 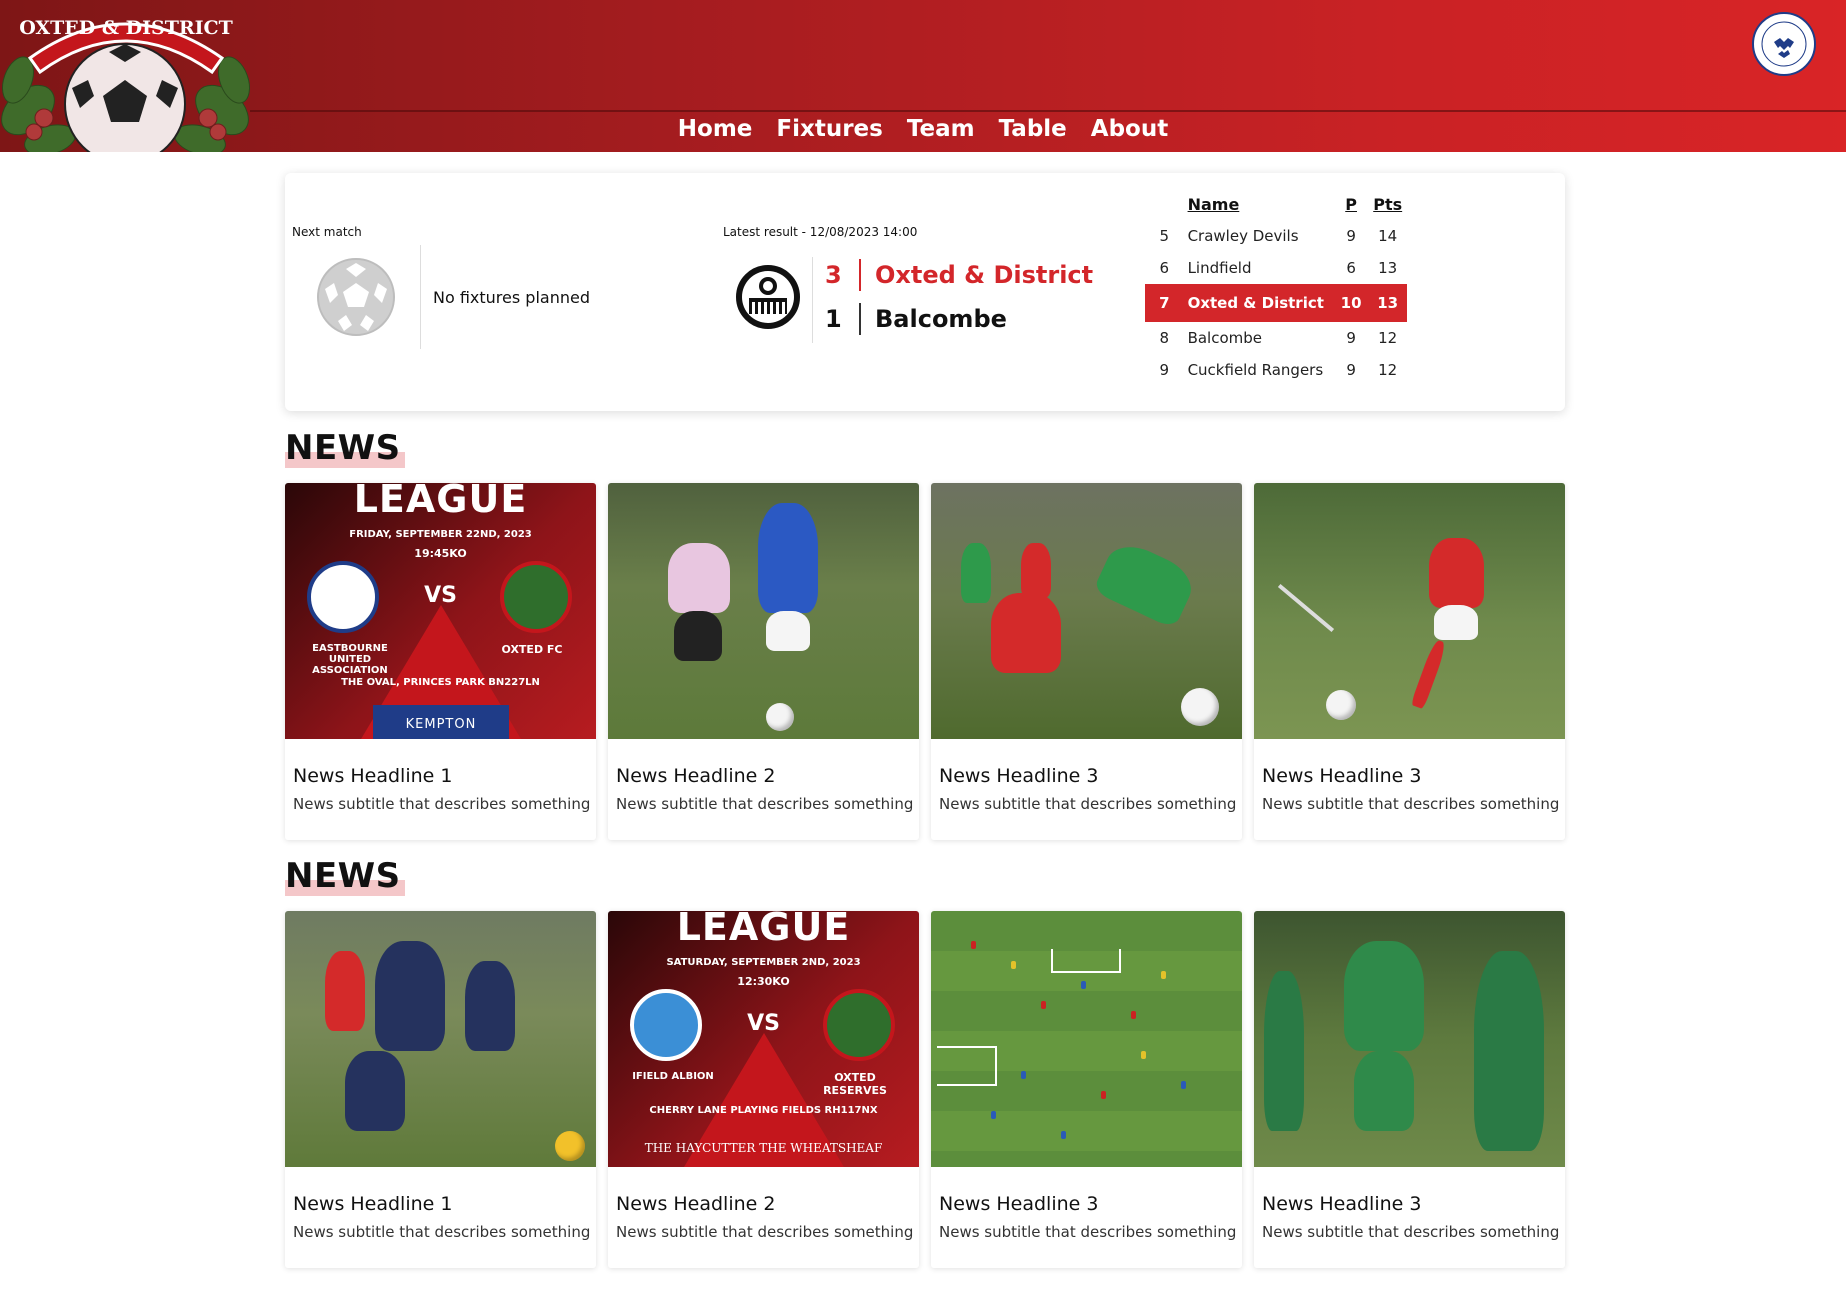 I want to click on table-cell-name: Crawley Devils, so click(x=1243, y=236).